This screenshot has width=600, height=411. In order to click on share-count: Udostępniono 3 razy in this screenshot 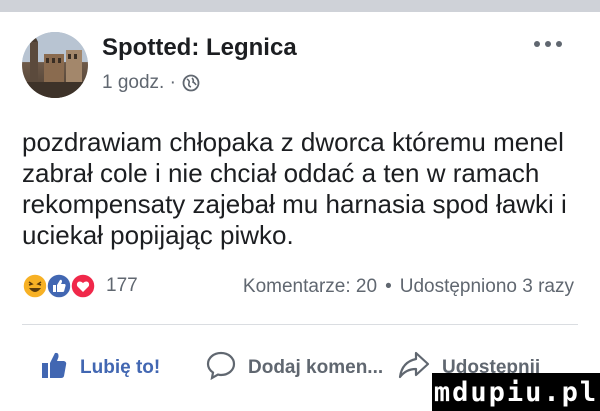, I will do `click(487, 287)`.